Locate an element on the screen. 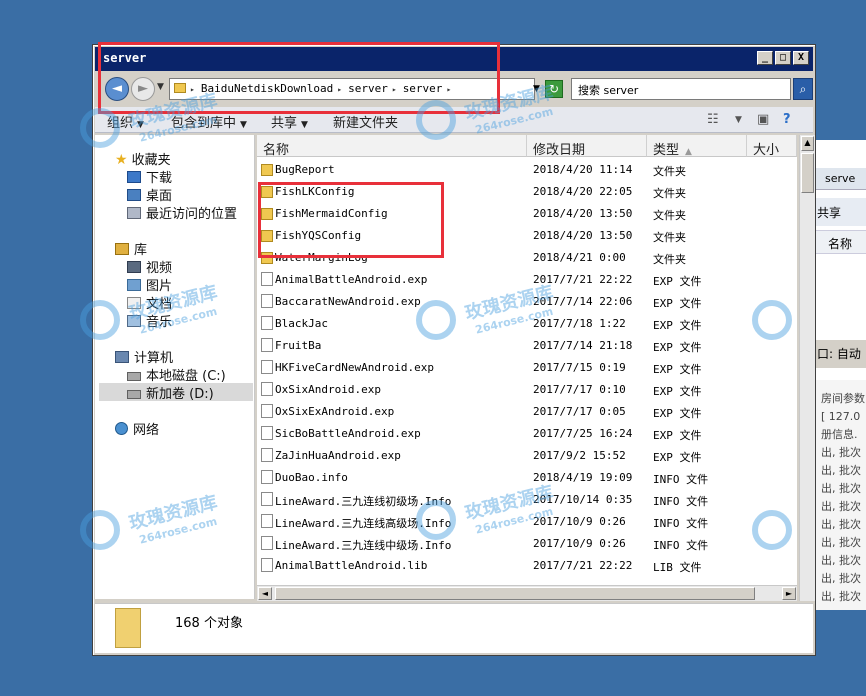  nav-desktop: 桌面 is located at coordinates (150, 194).